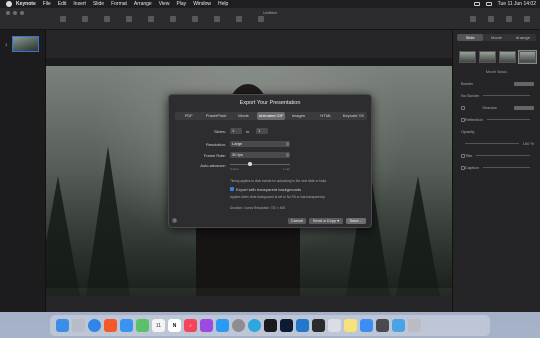 The image size is (540, 338). Describe the element at coordinates (254, 325) in the screenshot. I see `telegram-icon` at that location.